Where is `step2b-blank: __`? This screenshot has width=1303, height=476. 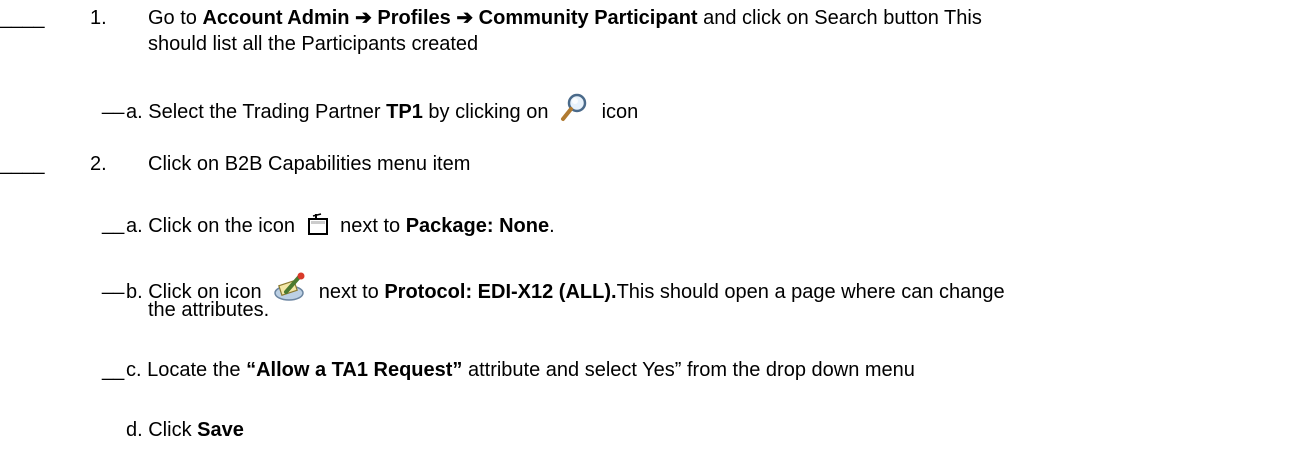 step2b-blank: __ is located at coordinates (113, 284).